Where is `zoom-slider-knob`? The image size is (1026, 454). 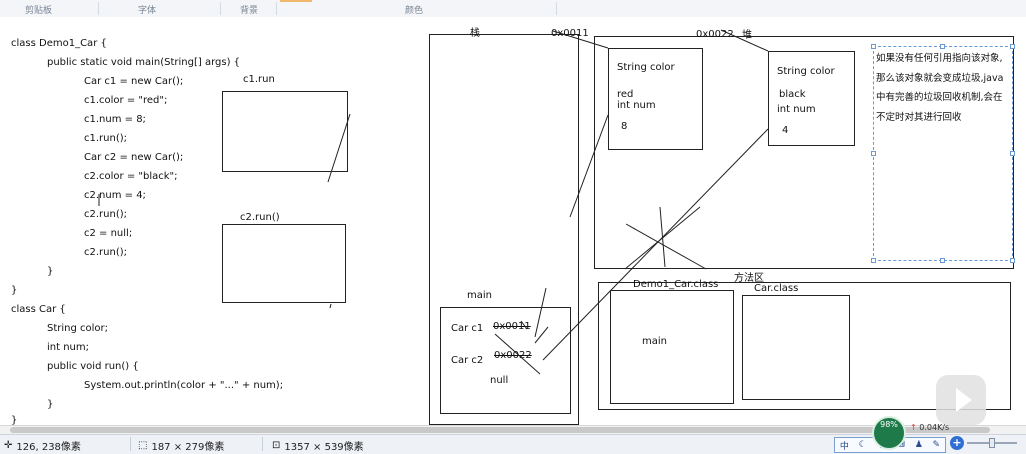 zoom-slider-knob is located at coordinates (992, 443).